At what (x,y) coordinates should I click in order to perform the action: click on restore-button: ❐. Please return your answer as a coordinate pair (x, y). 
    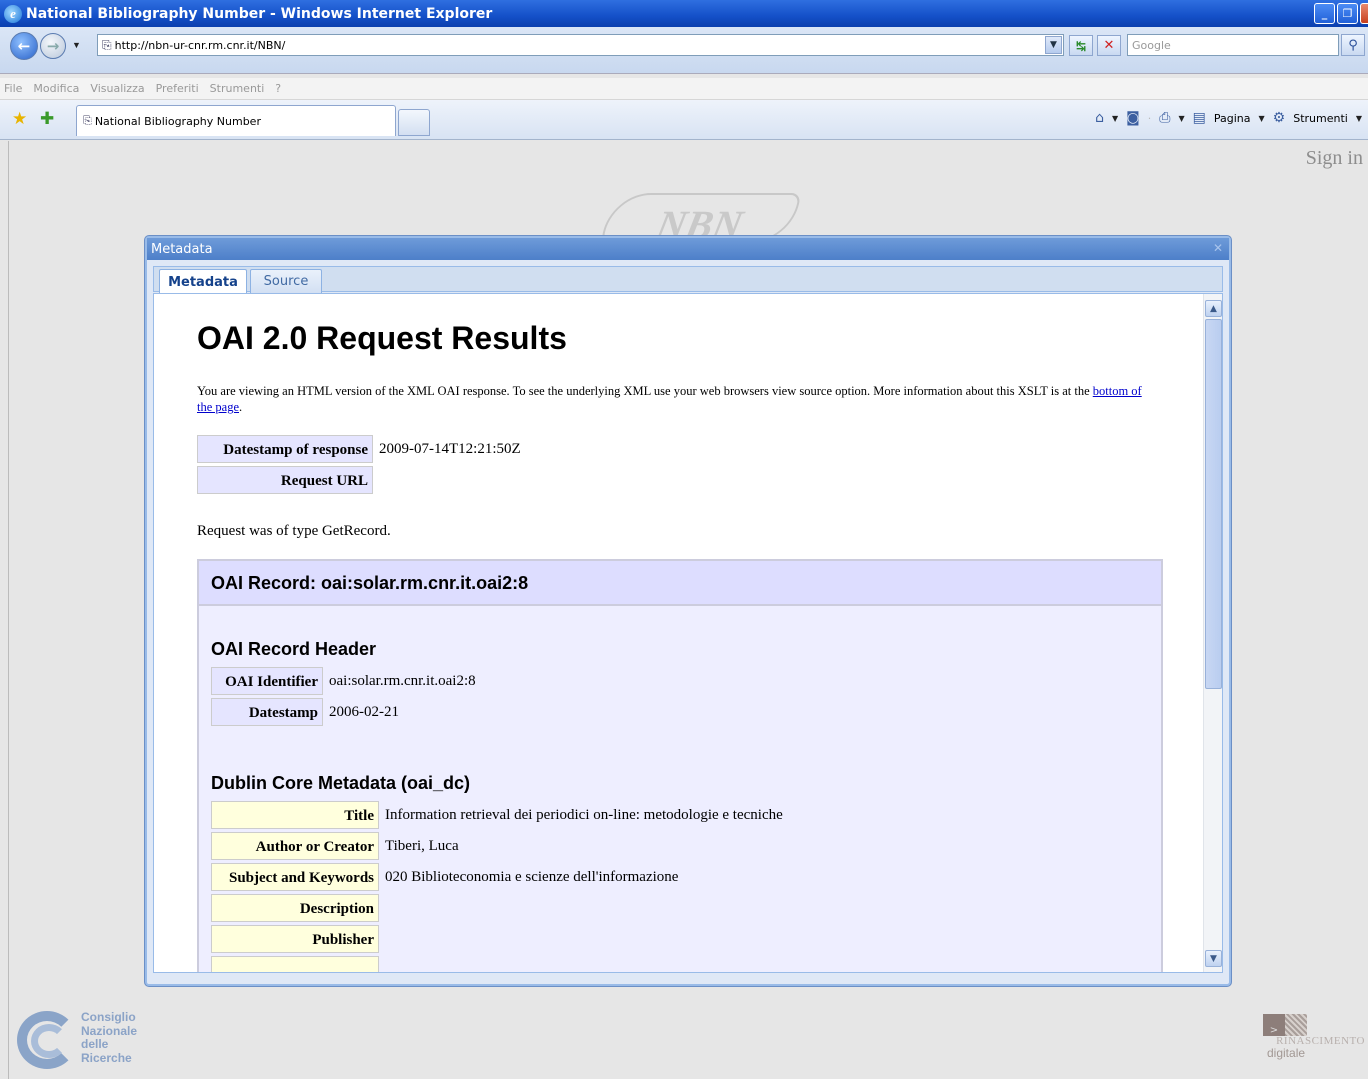
    Looking at the image, I should click on (1347, 13).